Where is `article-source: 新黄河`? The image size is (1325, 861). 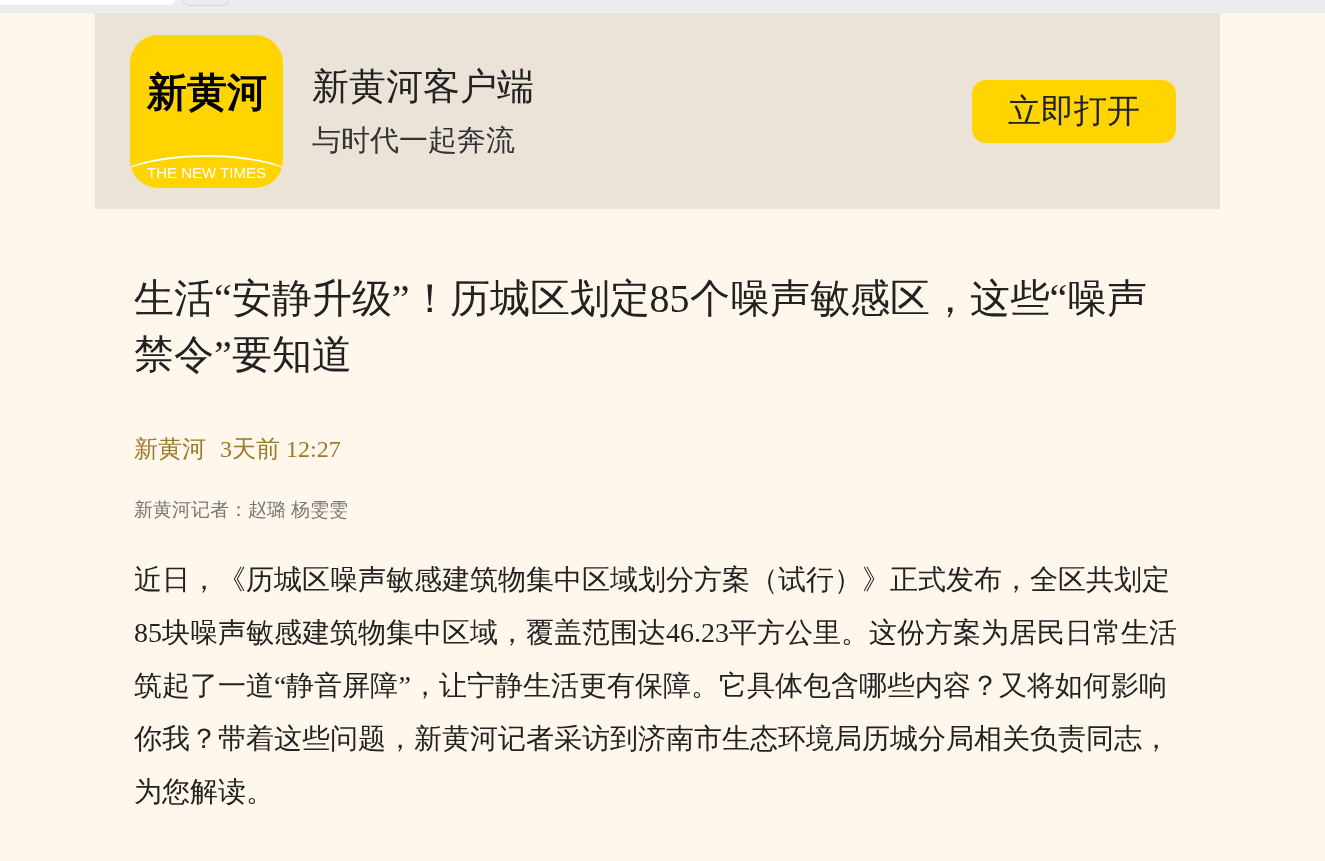
article-source: 新黄河 is located at coordinates (170, 449).